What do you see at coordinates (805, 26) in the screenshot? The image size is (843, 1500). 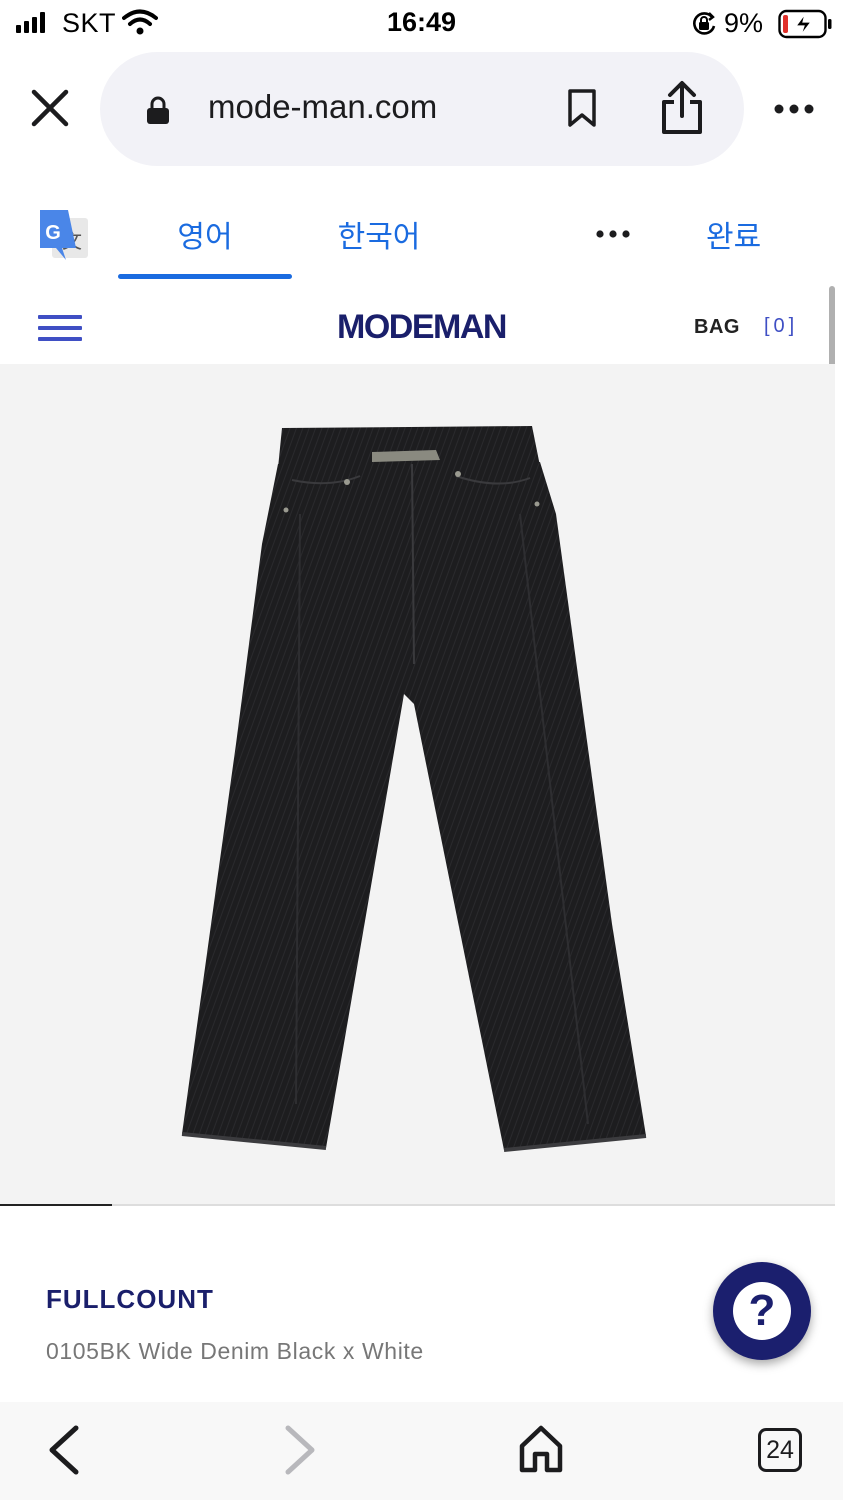 I see `battery-charging-icon` at bounding box center [805, 26].